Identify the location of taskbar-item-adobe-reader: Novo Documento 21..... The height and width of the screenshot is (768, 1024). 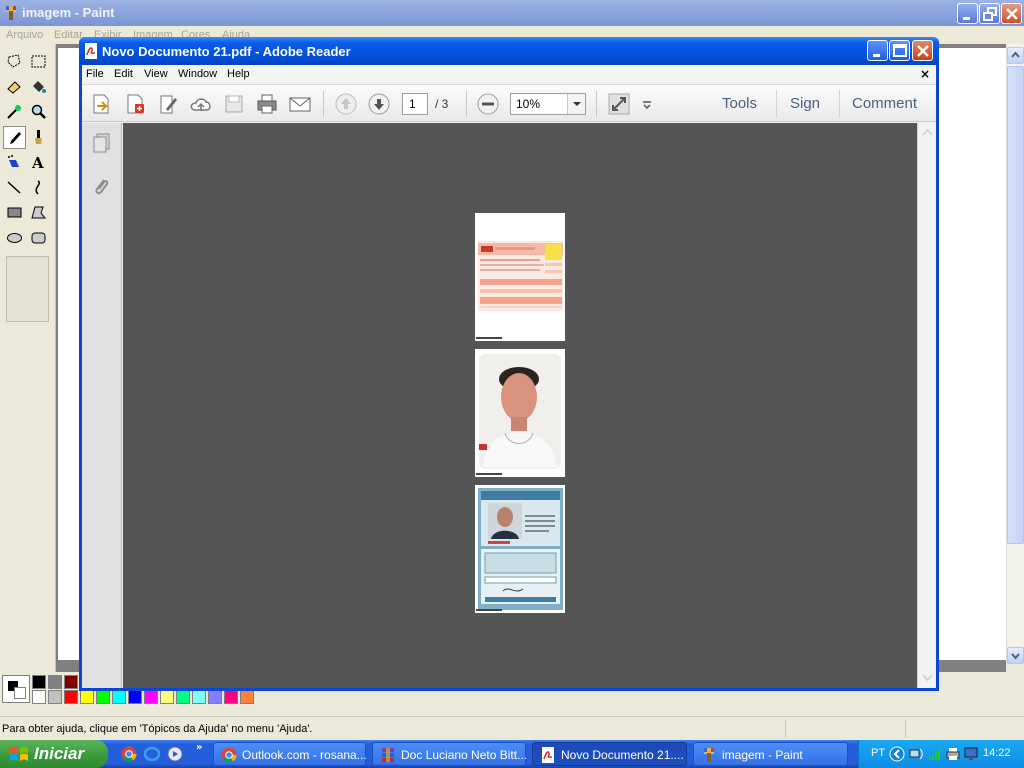
(609, 754).